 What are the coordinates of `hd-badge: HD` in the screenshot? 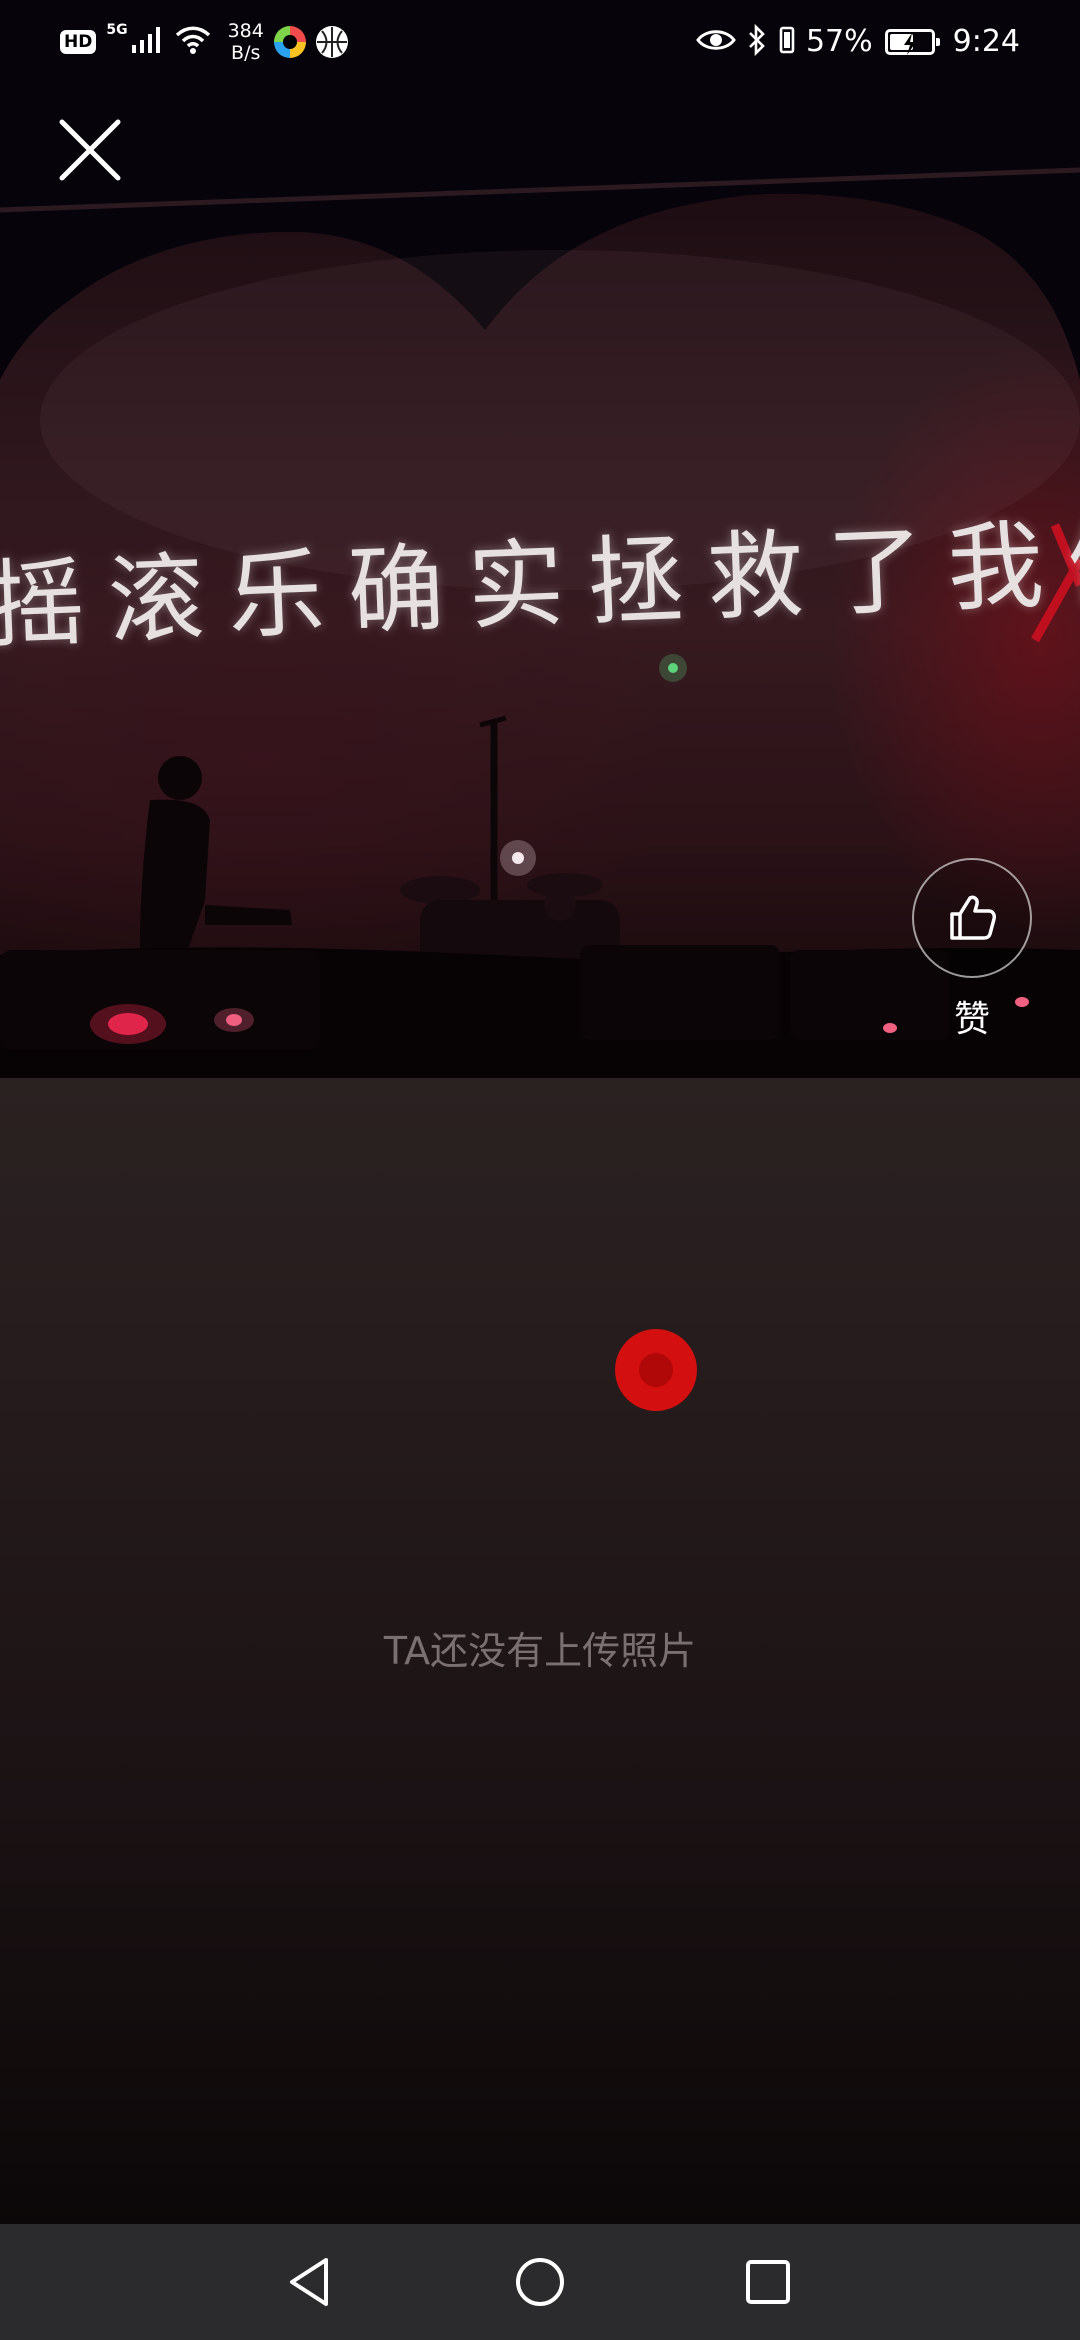 It's located at (78, 42).